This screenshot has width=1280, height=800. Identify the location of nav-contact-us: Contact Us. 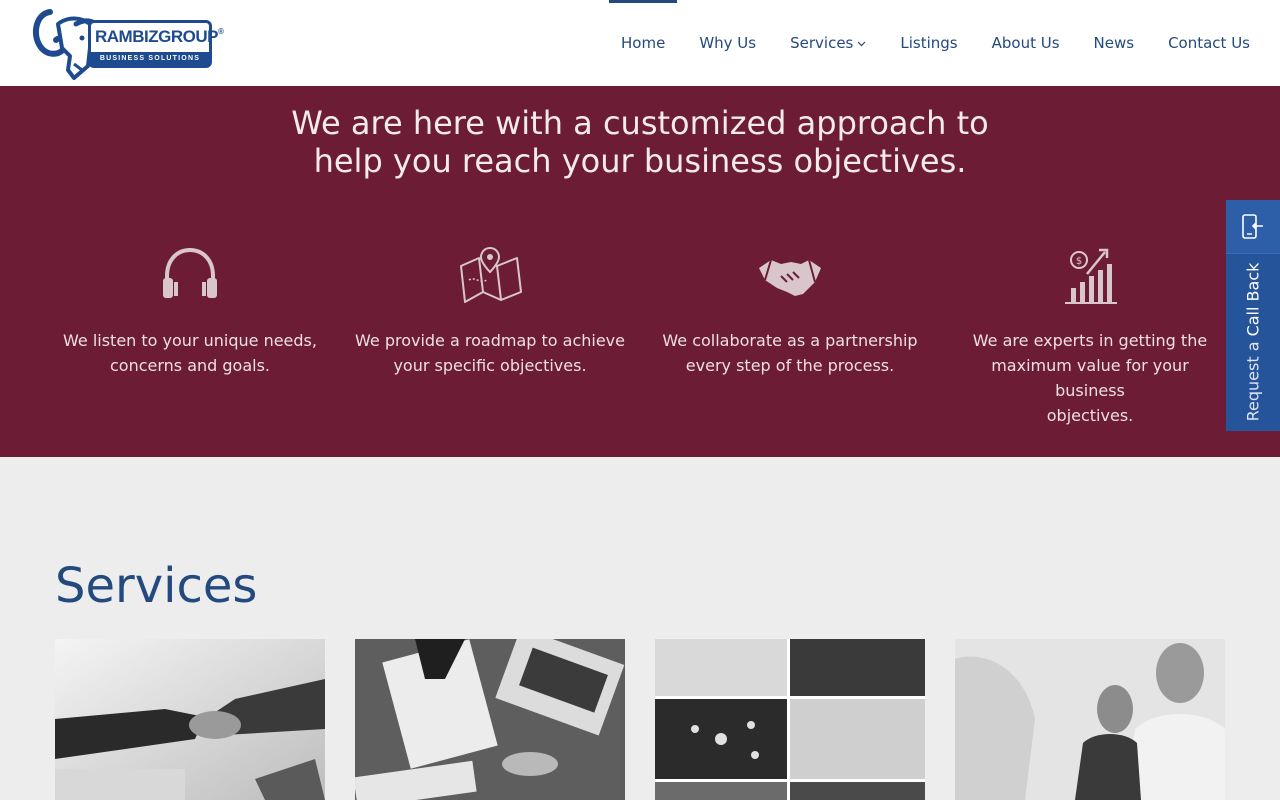
(1209, 43).